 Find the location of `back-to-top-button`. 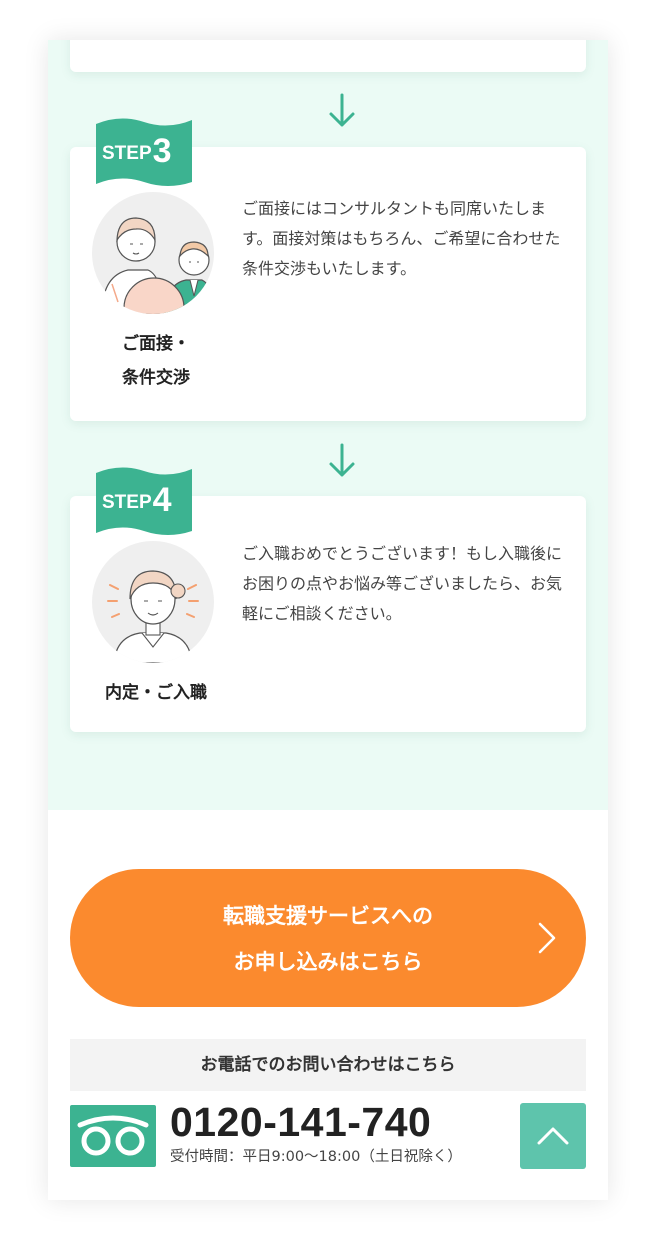

back-to-top-button is located at coordinates (553, 1136).